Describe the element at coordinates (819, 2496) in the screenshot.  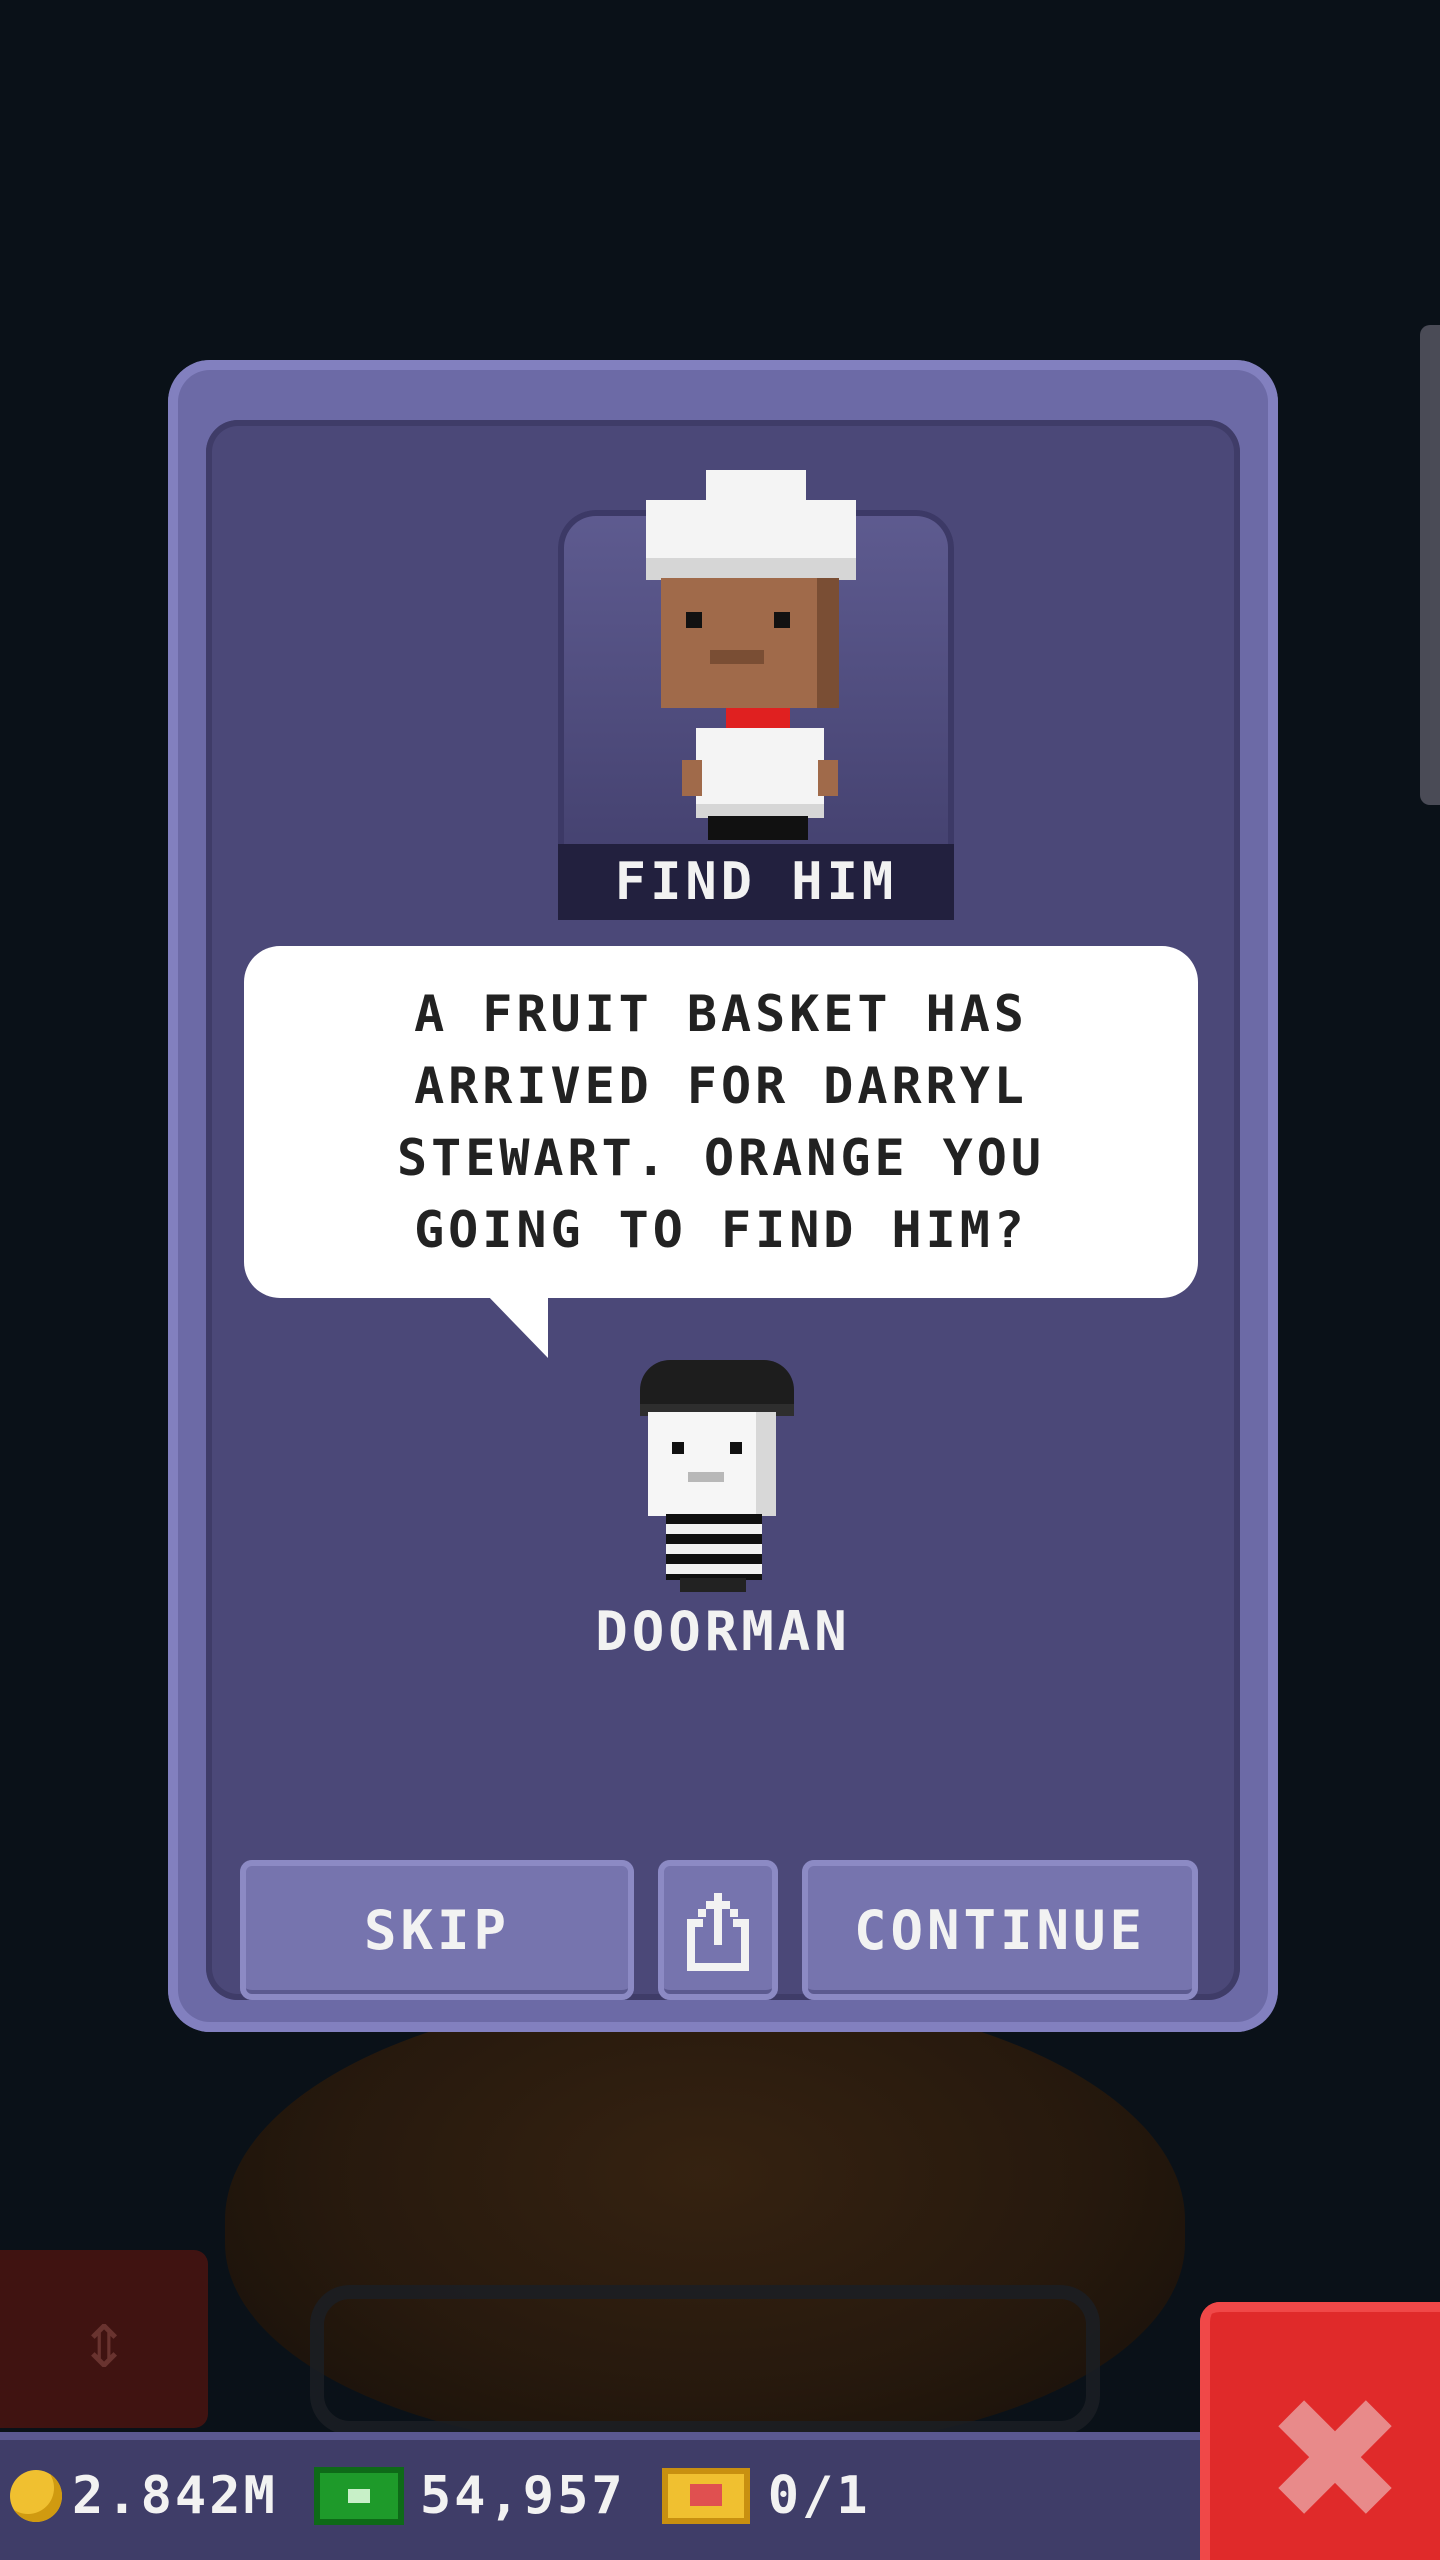
I see `tickets-value: 0/1` at that location.